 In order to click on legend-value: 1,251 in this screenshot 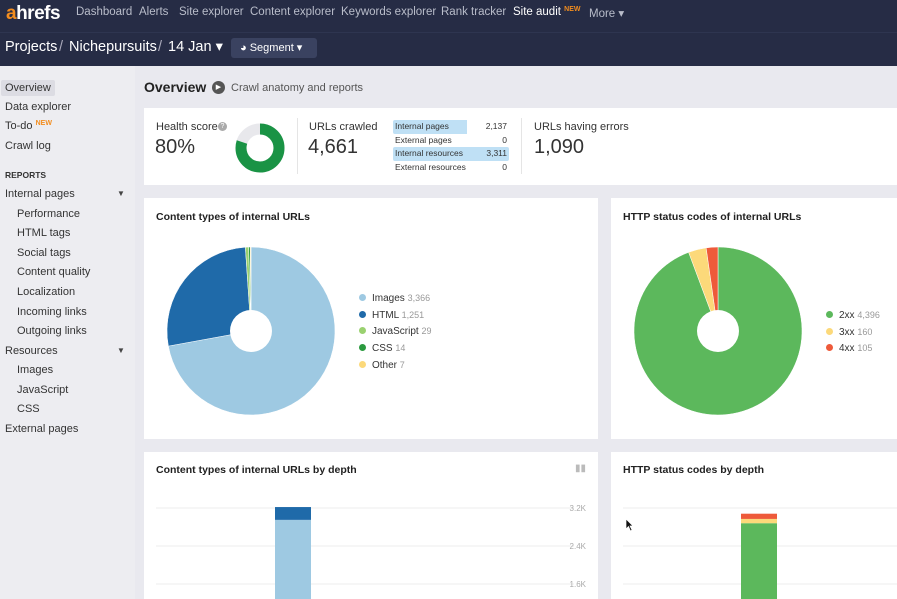, I will do `click(413, 314)`.